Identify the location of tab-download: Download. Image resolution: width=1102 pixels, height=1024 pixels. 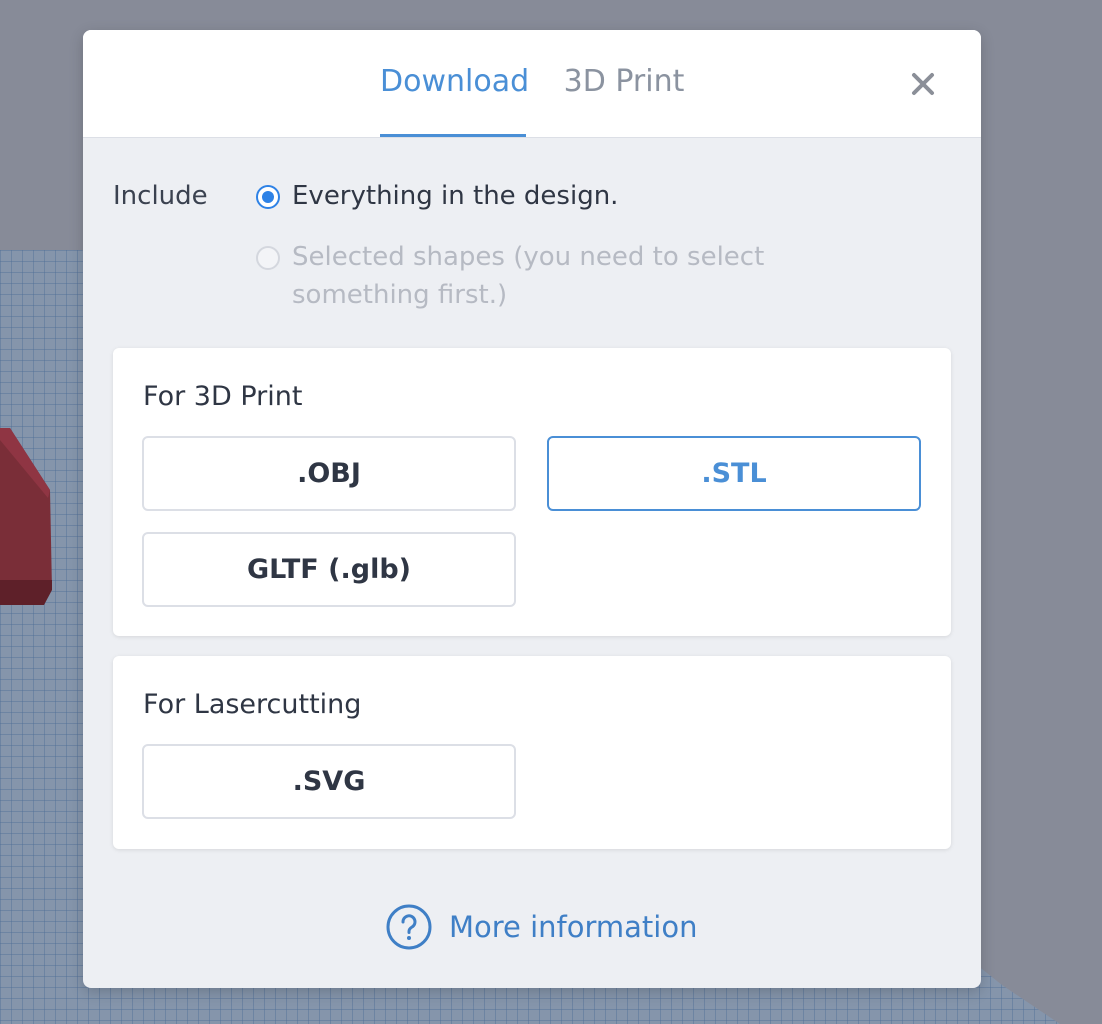
(454, 83).